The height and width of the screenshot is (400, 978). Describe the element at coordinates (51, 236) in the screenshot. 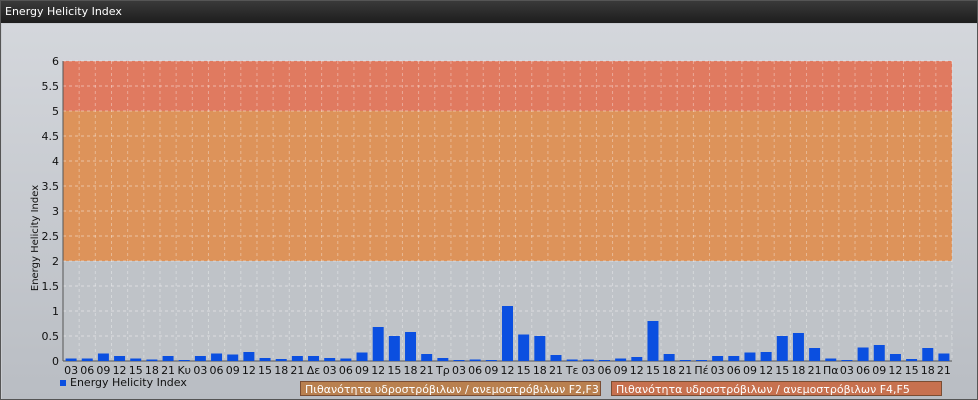

I see `y-tick-label: 2.5` at that location.